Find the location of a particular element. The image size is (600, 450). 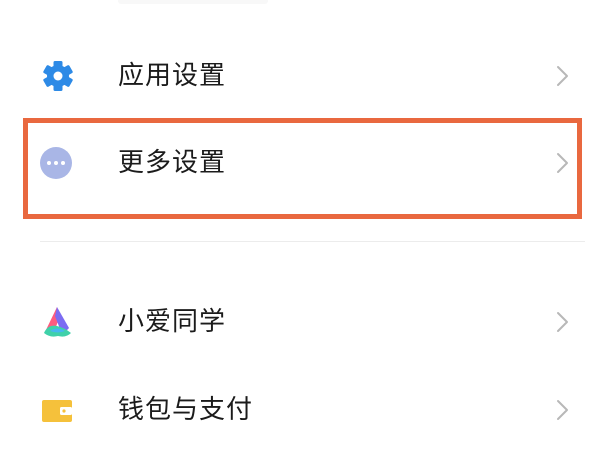

previous-item-fragment is located at coordinates (193, 2).